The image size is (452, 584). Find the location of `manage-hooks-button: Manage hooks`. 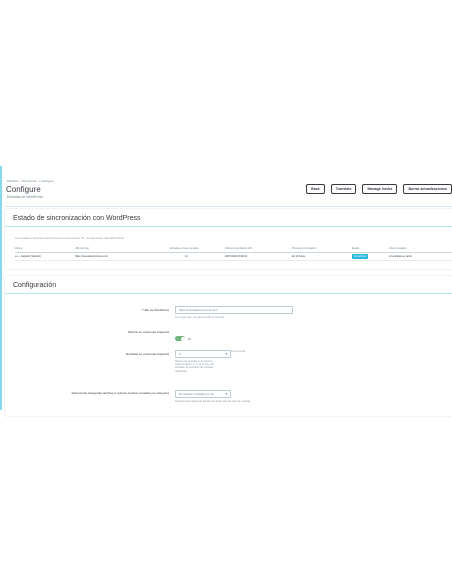

manage-hooks-button: Manage hooks is located at coordinates (380, 189).